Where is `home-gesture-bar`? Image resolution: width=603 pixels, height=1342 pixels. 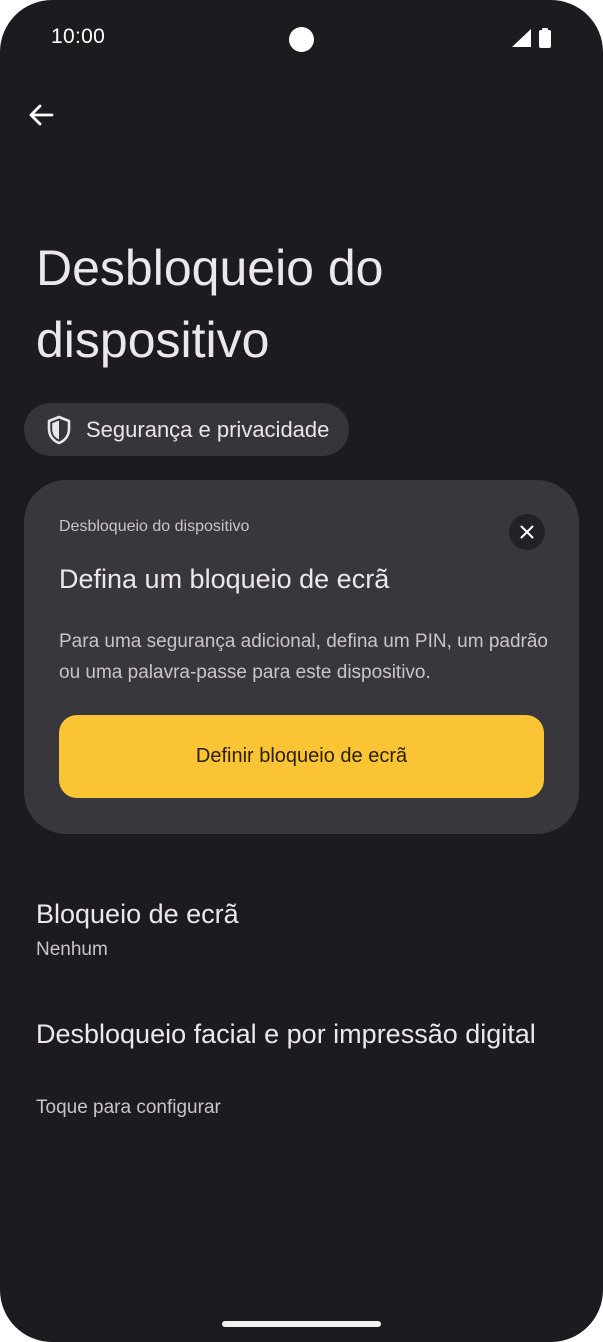 home-gesture-bar is located at coordinates (301, 1324).